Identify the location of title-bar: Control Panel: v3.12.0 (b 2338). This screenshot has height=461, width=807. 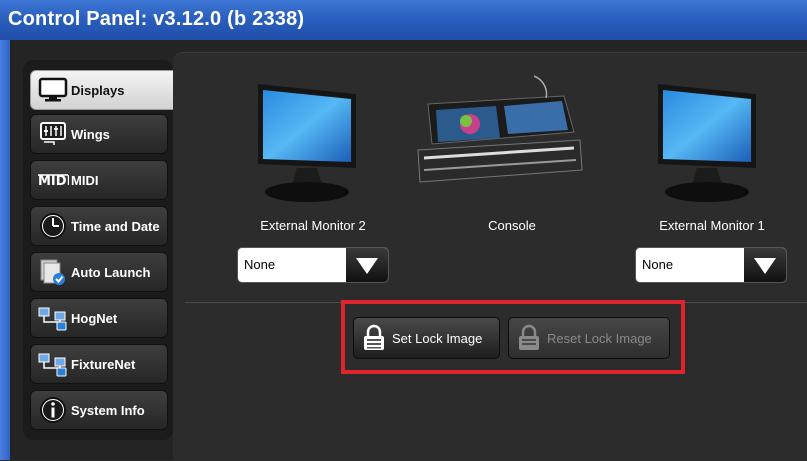
(403, 20).